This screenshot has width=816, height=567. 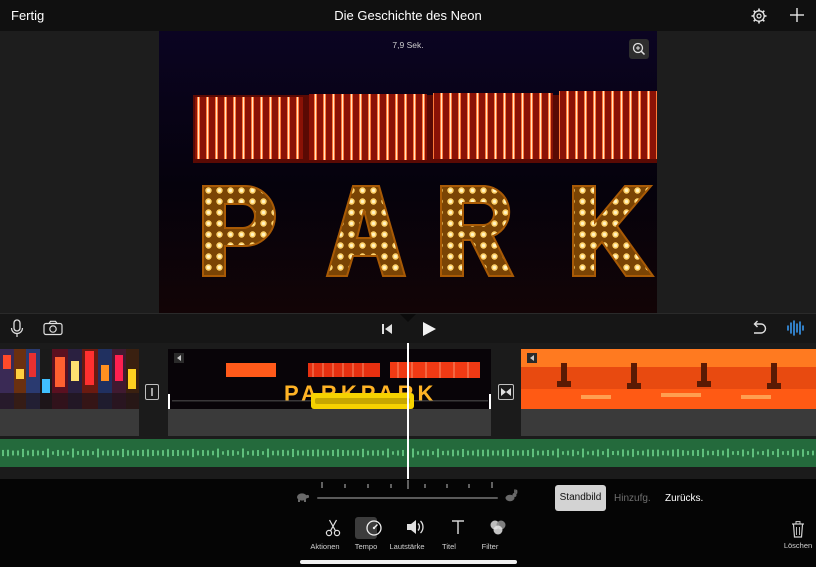 I want to click on zoom-button, so click(x=639, y=49).